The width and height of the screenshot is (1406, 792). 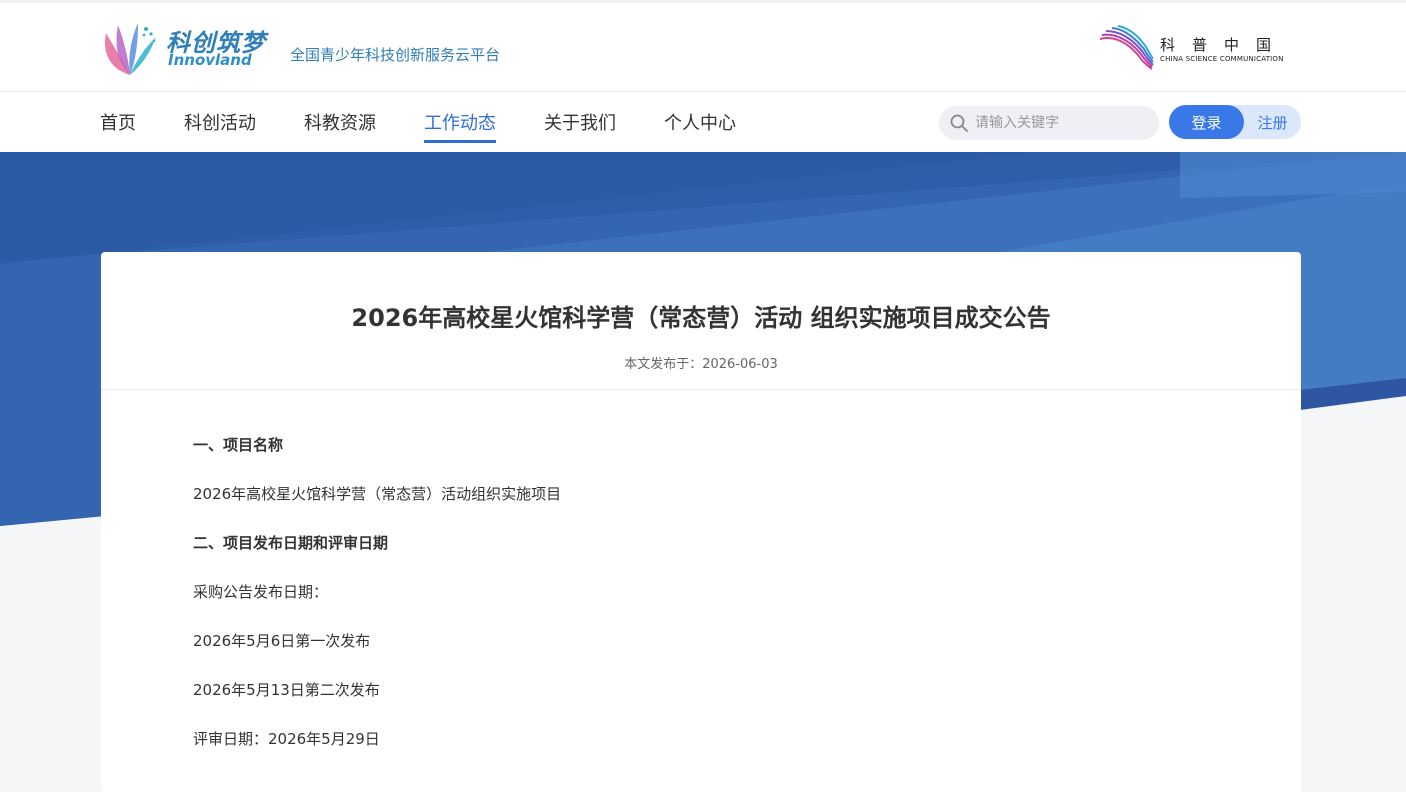 What do you see at coordinates (261, 592) in the screenshot?
I see `article-paragraph: 采购公告发布日期：` at bounding box center [261, 592].